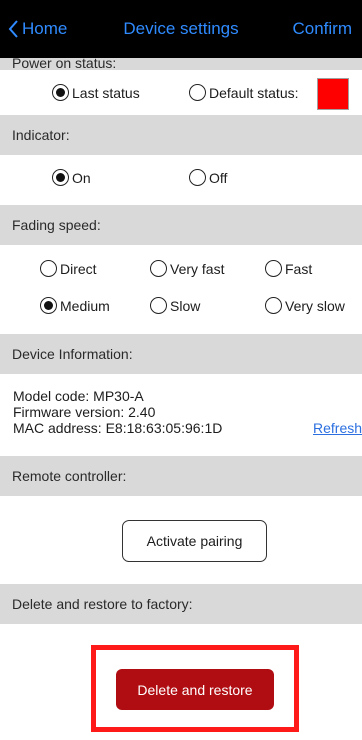 This screenshot has height=740, width=362. What do you see at coordinates (254, 92) in the screenshot?
I see `radio-label: Default status:` at bounding box center [254, 92].